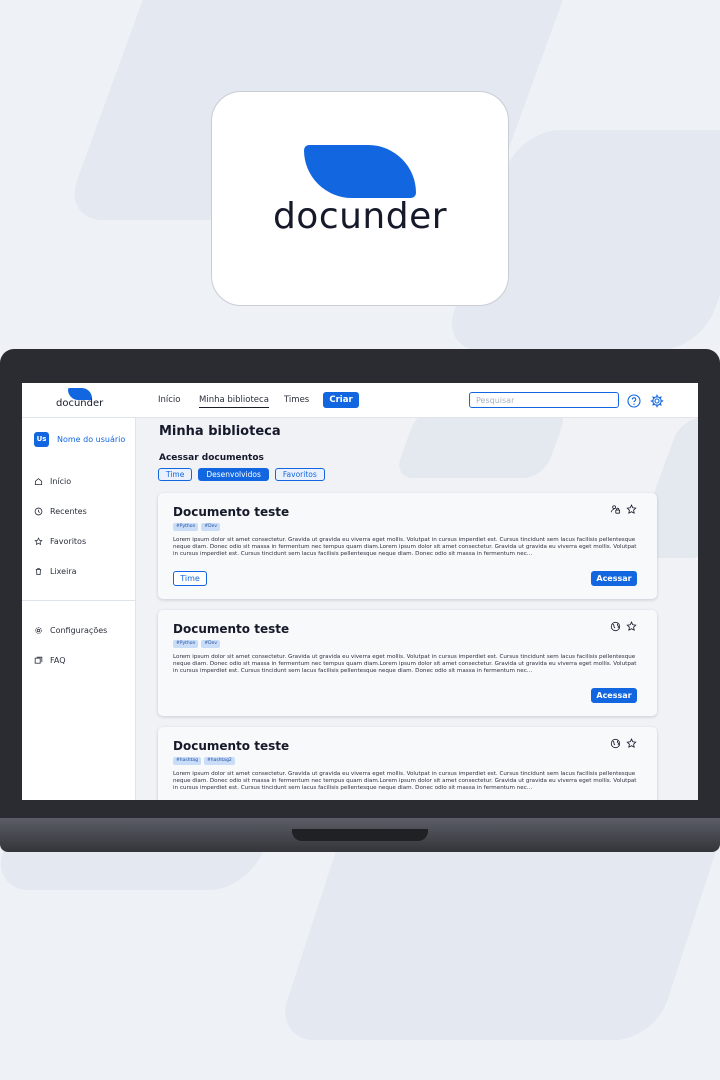  Describe the element at coordinates (299, 474) in the screenshot. I see `filter-favoritos: Favoritos` at that location.